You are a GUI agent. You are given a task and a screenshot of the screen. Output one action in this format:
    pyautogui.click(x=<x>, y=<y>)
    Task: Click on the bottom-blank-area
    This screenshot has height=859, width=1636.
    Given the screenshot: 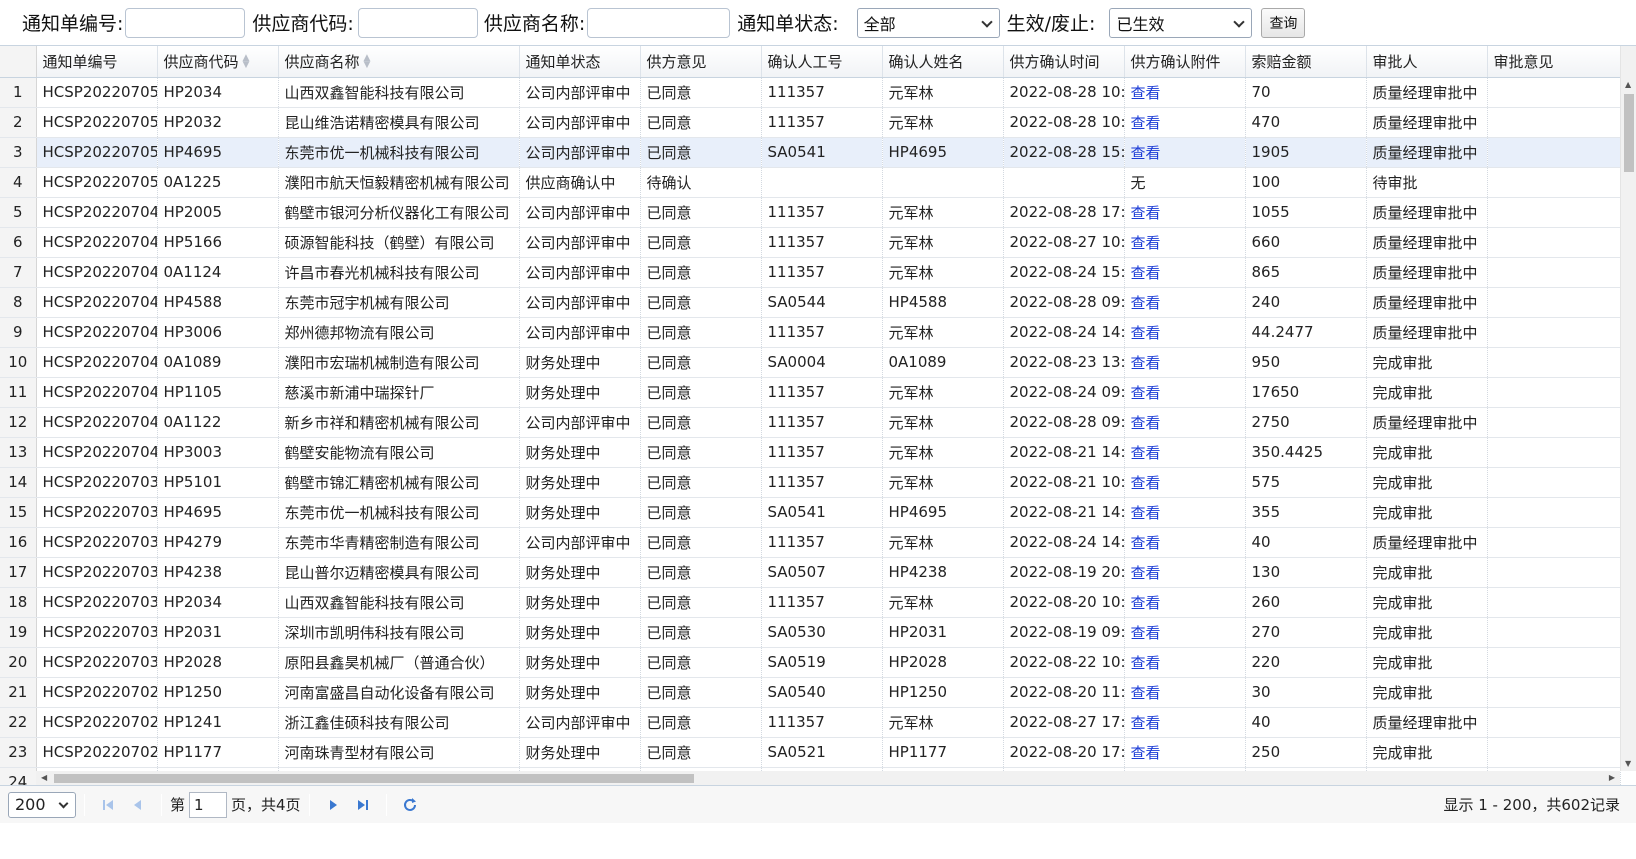 What is the action you would take?
    pyautogui.click(x=818, y=841)
    